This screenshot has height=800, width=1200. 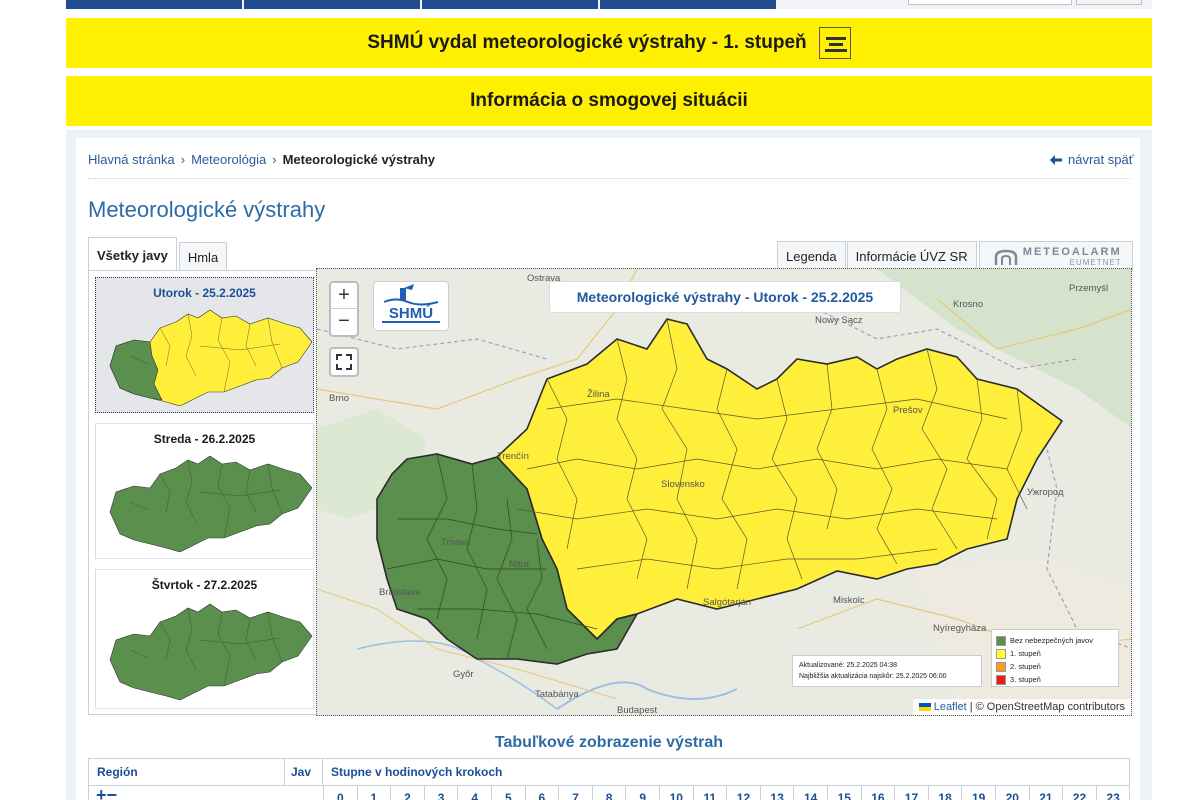 I want to click on city-label: Nitra, so click(x=519, y=564).